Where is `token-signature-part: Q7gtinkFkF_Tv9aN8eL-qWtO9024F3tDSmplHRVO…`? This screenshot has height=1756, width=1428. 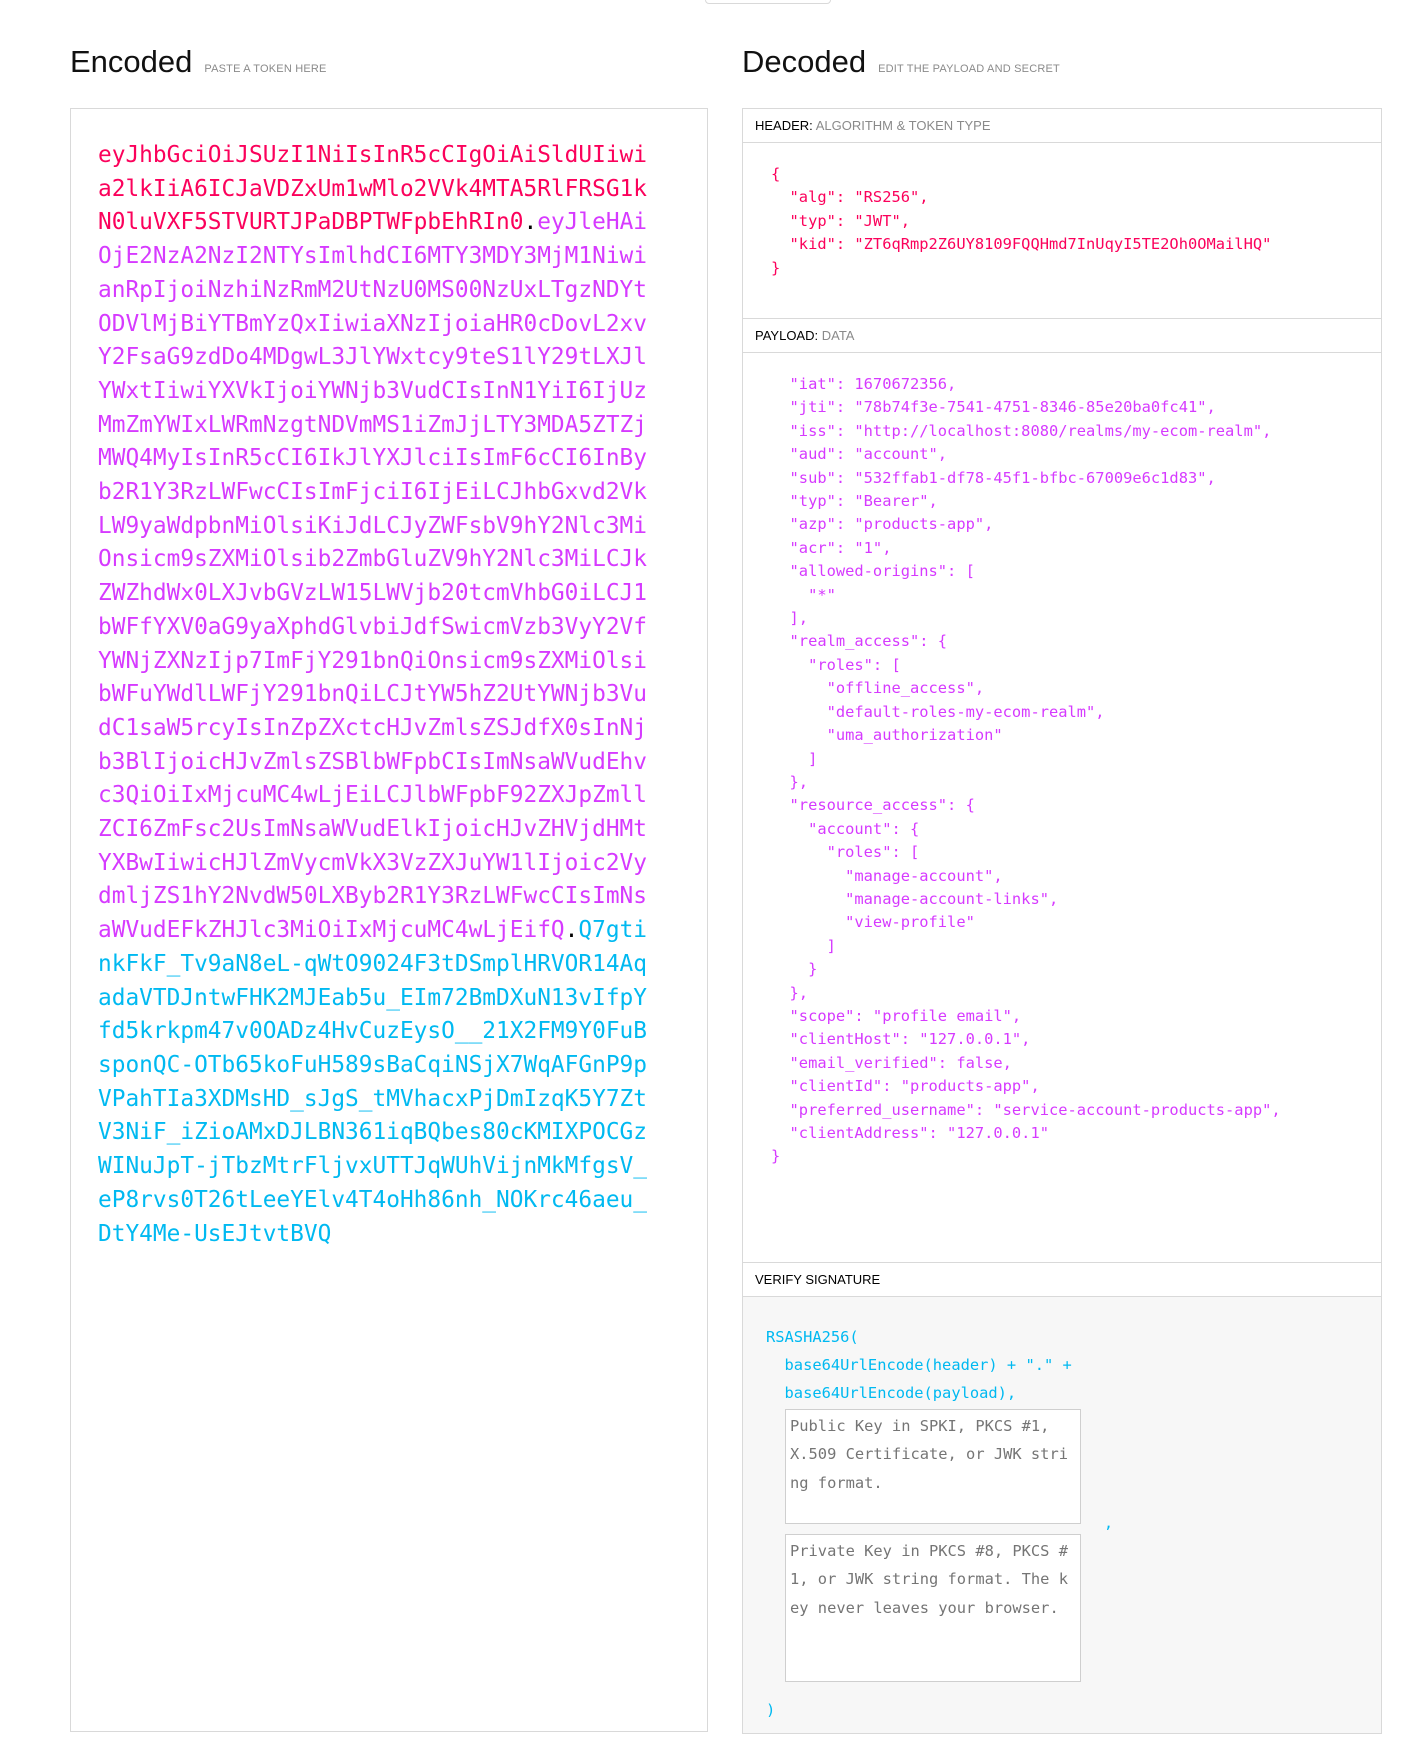 token-signature-part: Q7gtinkFkF_Tv9aN8eL-qWtO9024F3tDSmplHRVO… is located at coordinates (373, 1082).